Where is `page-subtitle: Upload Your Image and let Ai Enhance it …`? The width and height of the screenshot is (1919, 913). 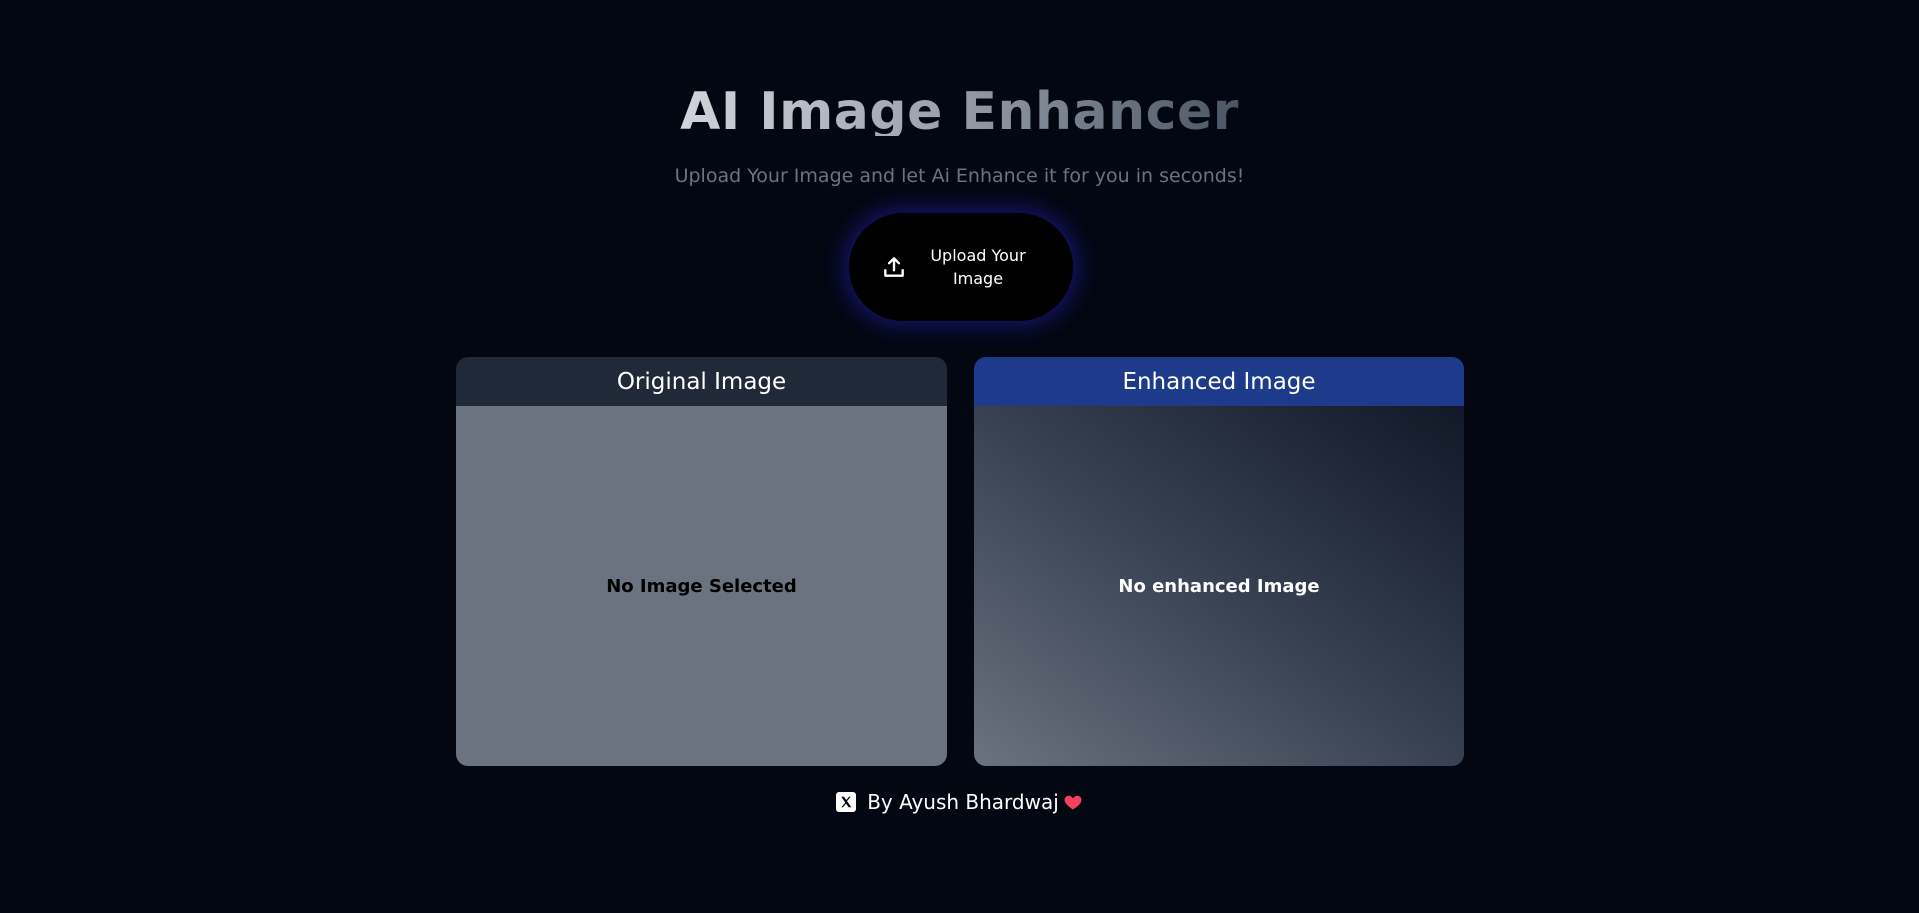
page-subtitle: Upload Your Image and let Ai Enhance it … is located at coordinates (959, 176).